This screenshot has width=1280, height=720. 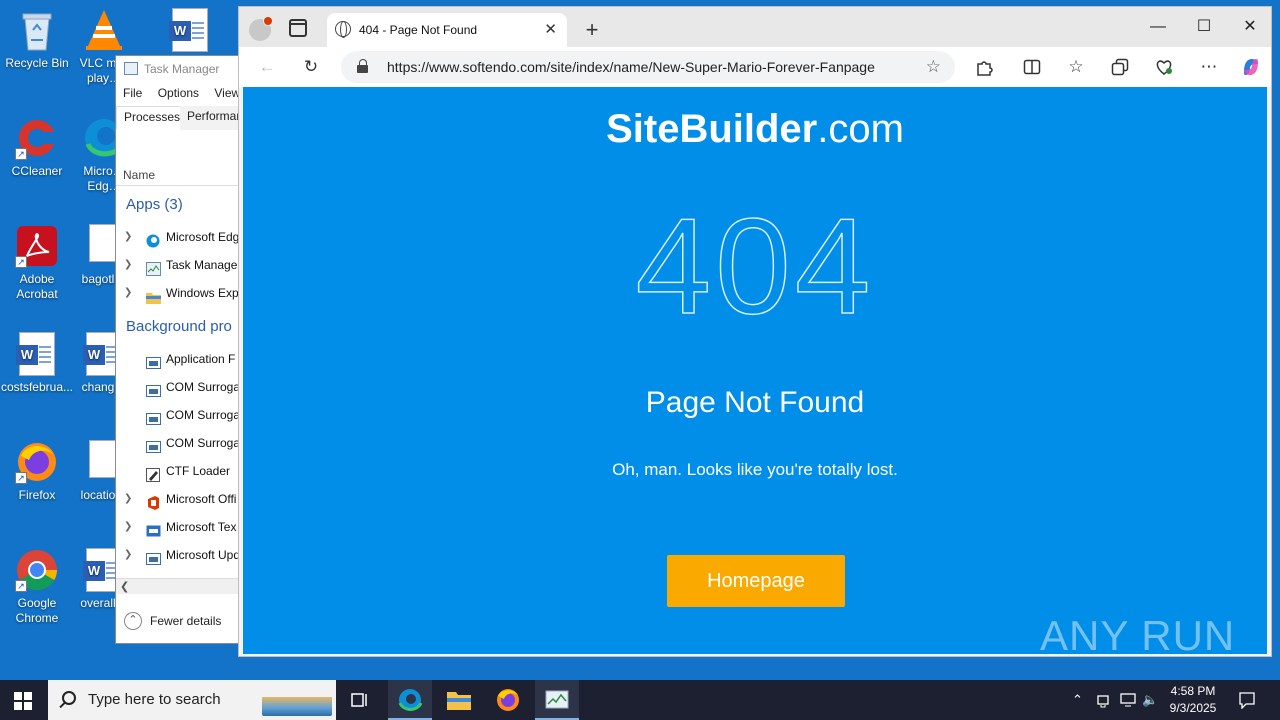 I want to click on lock-icon, so click(x=363, y=66).